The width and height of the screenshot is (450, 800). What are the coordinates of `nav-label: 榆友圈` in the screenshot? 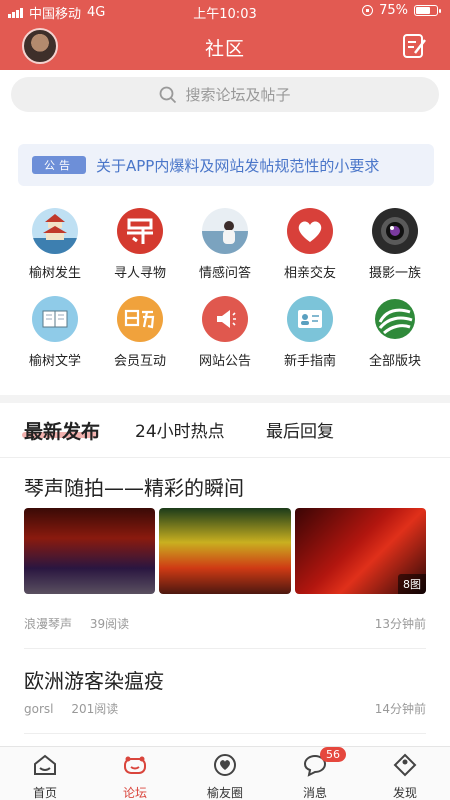 It's located at (224, 793).